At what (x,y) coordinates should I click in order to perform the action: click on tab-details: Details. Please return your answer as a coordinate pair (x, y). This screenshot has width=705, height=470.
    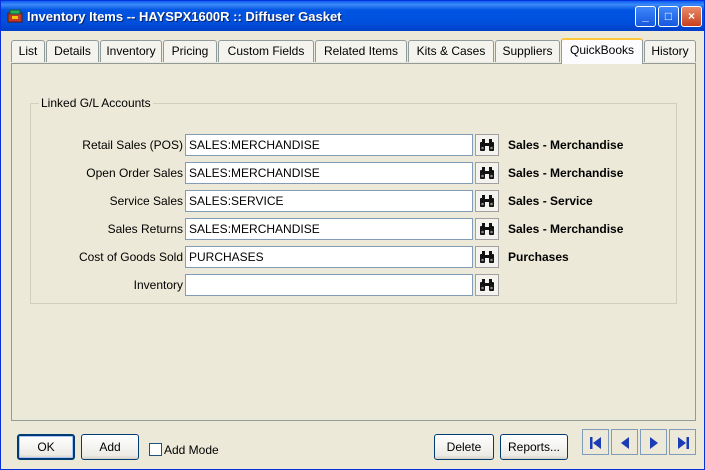
    Looking at the image, I should click on (72, 51).